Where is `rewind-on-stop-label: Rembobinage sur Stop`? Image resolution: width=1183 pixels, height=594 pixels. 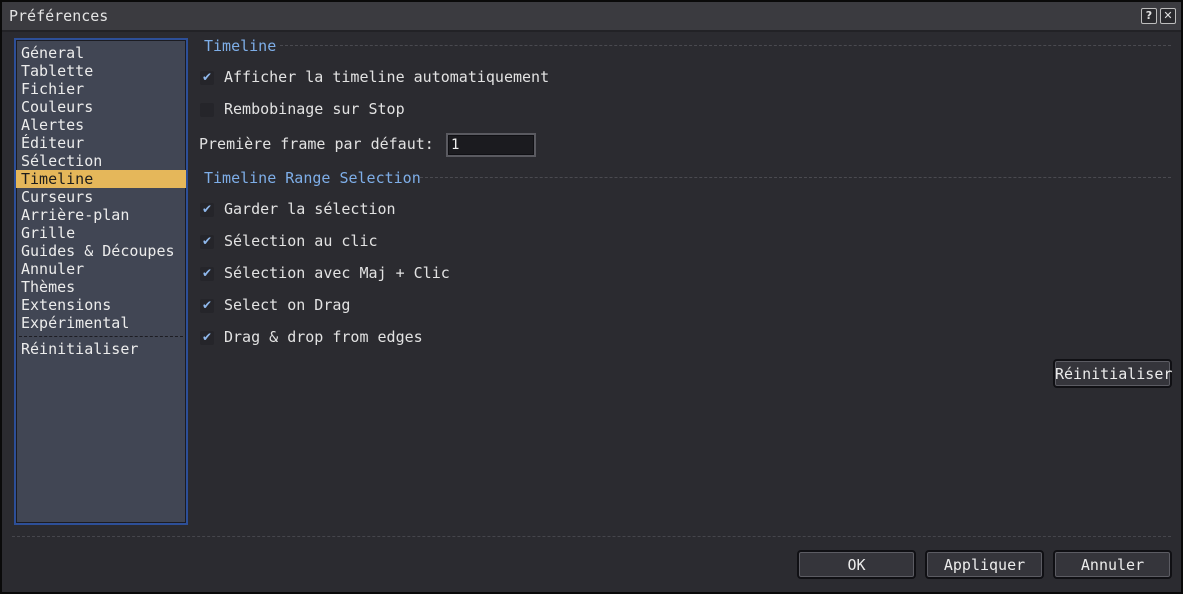
rewind-on-stop-label: Rembobinage sur Stop is located at coordinates (314, 109).